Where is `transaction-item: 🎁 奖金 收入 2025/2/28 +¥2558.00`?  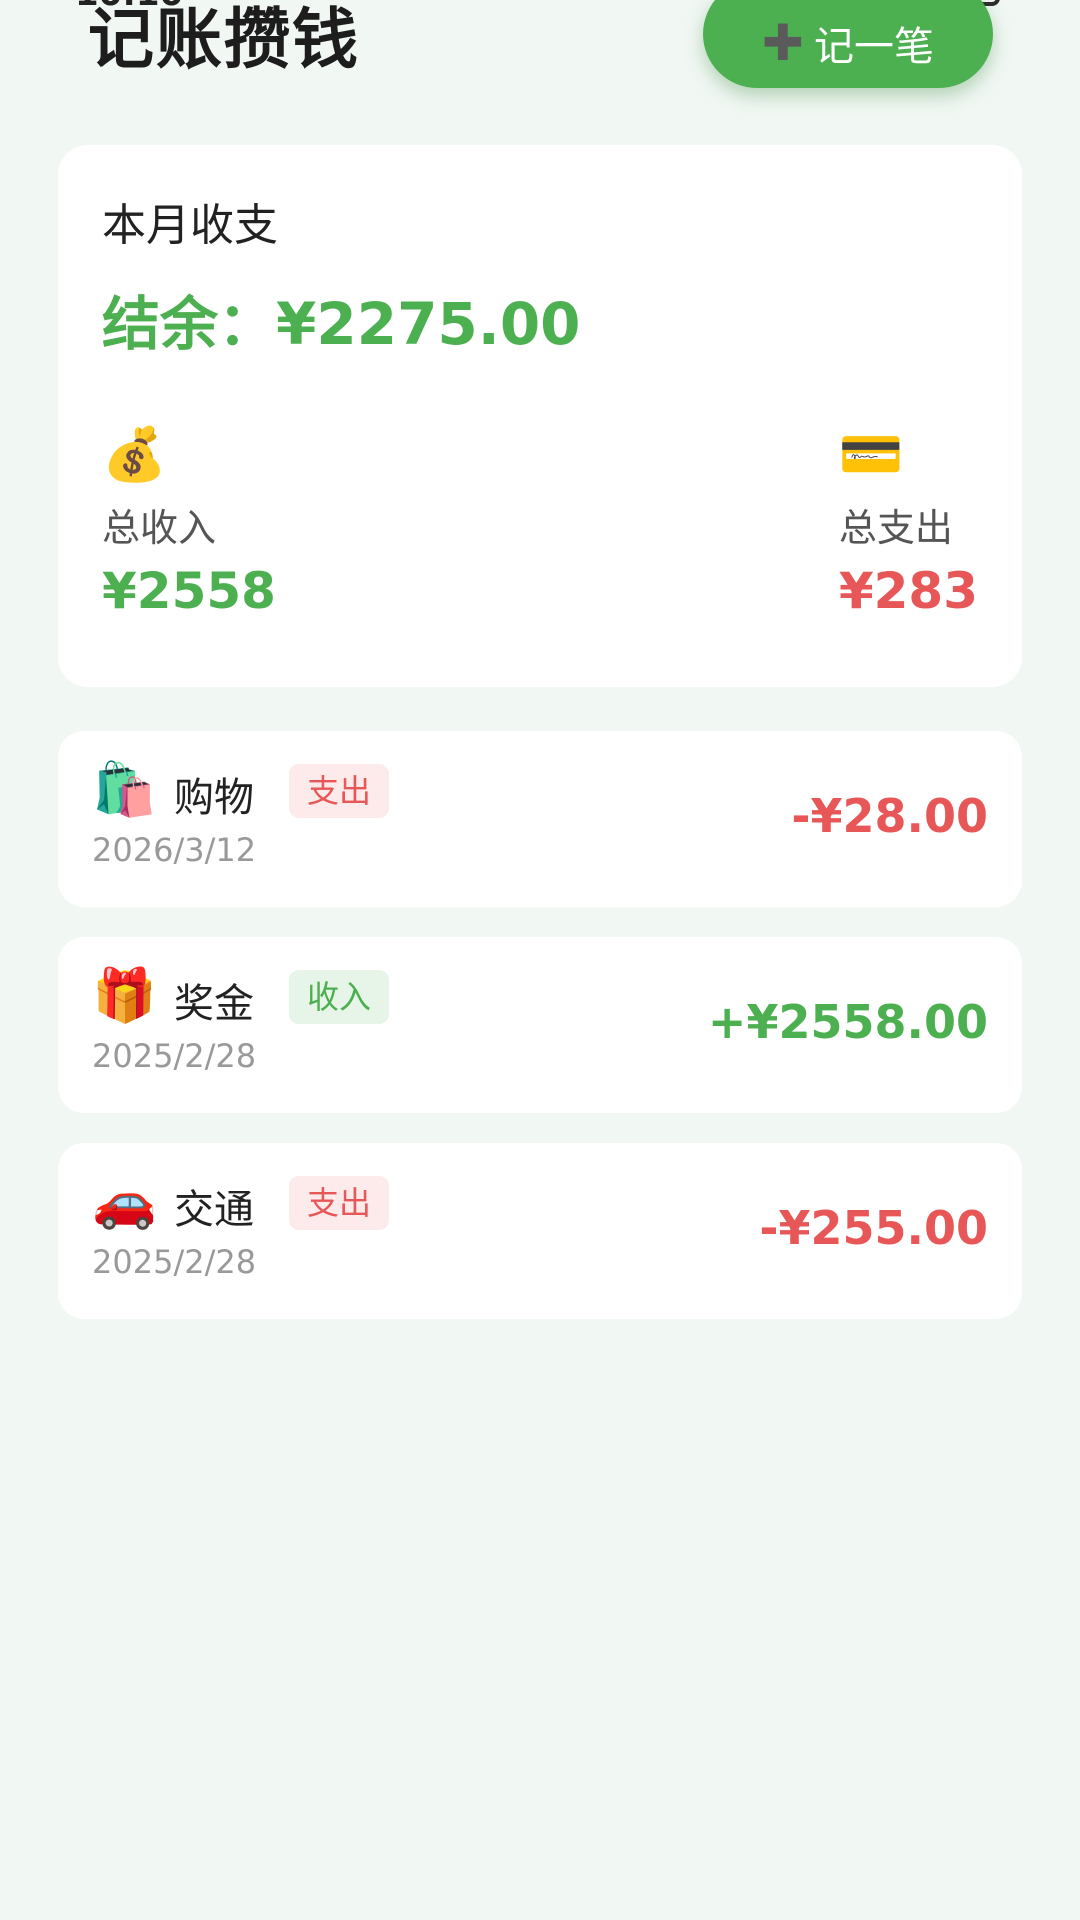
transaction-item: 🎁 奖金 收入 2025/2/28 +¥2558.00 is located at coordinates (540, 1025).